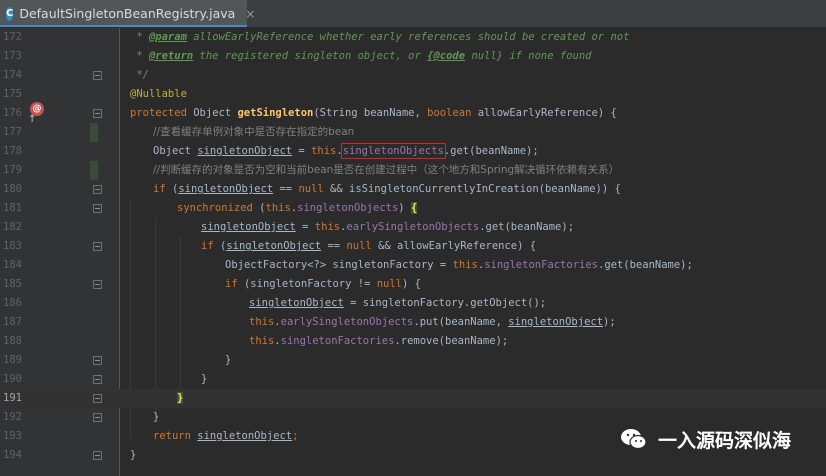 The height and width of the screenshot is (476, 826). What do you see at coordinates (12, 170) in the screenshot?
I see `line-number: 179` at bounding box center [12, 170].